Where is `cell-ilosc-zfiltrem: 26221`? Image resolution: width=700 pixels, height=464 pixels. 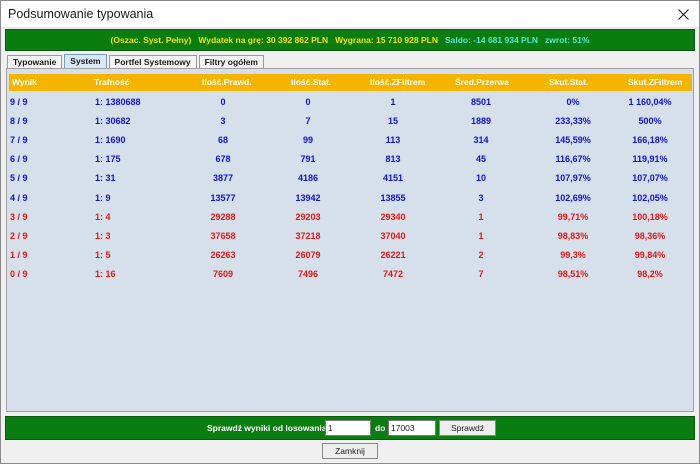 cell-ilosc-zfiltrem: 26221 is located at coordinates (393, 254).